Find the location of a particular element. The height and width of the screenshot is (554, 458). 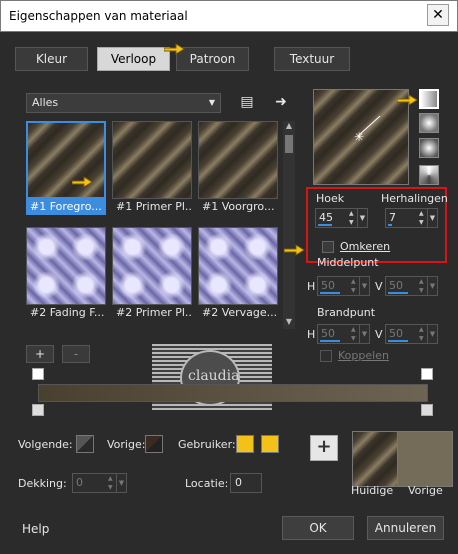

mid-v-label: V is located at coordinates (379, 286).